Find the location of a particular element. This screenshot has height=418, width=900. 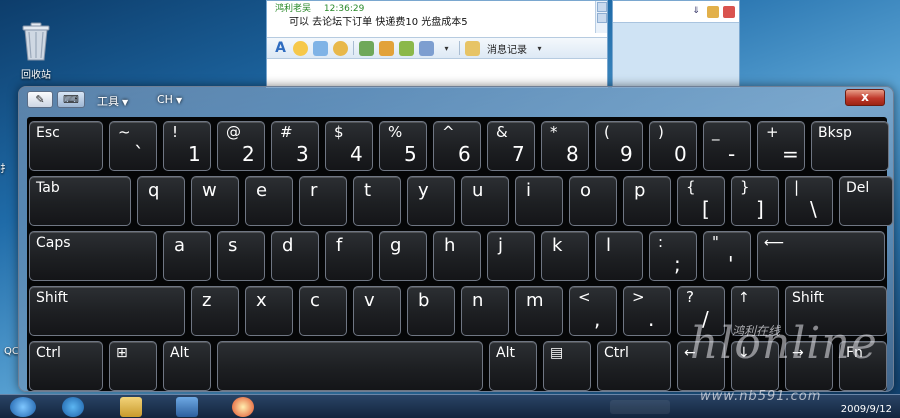

key-caps: Caps is located at coordinates (93, 256).